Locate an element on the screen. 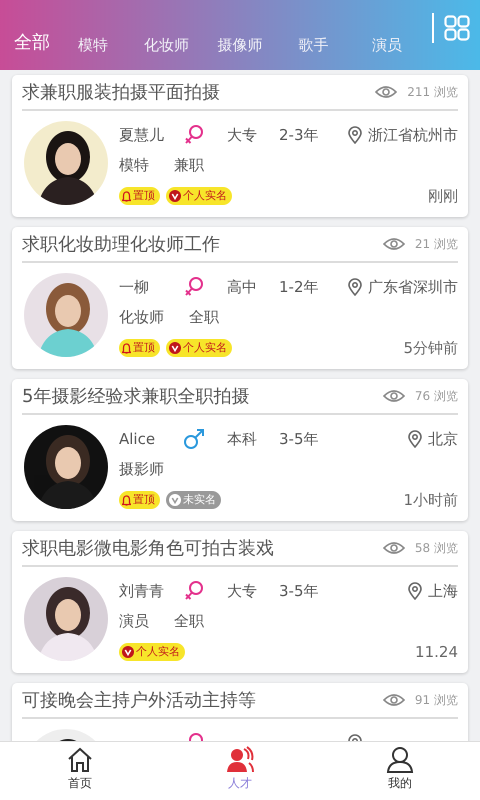 This screenshot has height=800, width=480. location: 上海 is located at coordinates (443, 591).